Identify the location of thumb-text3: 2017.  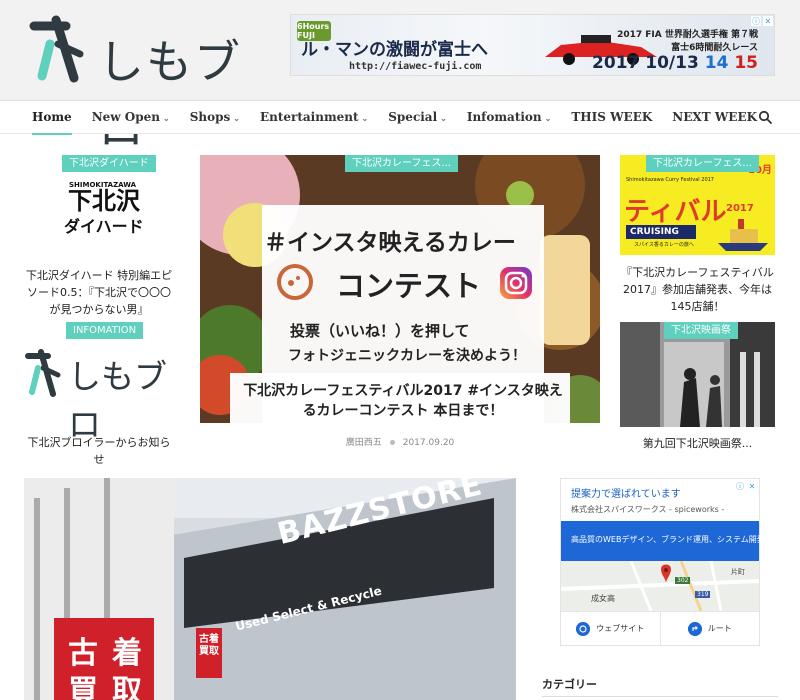
(740, 208).